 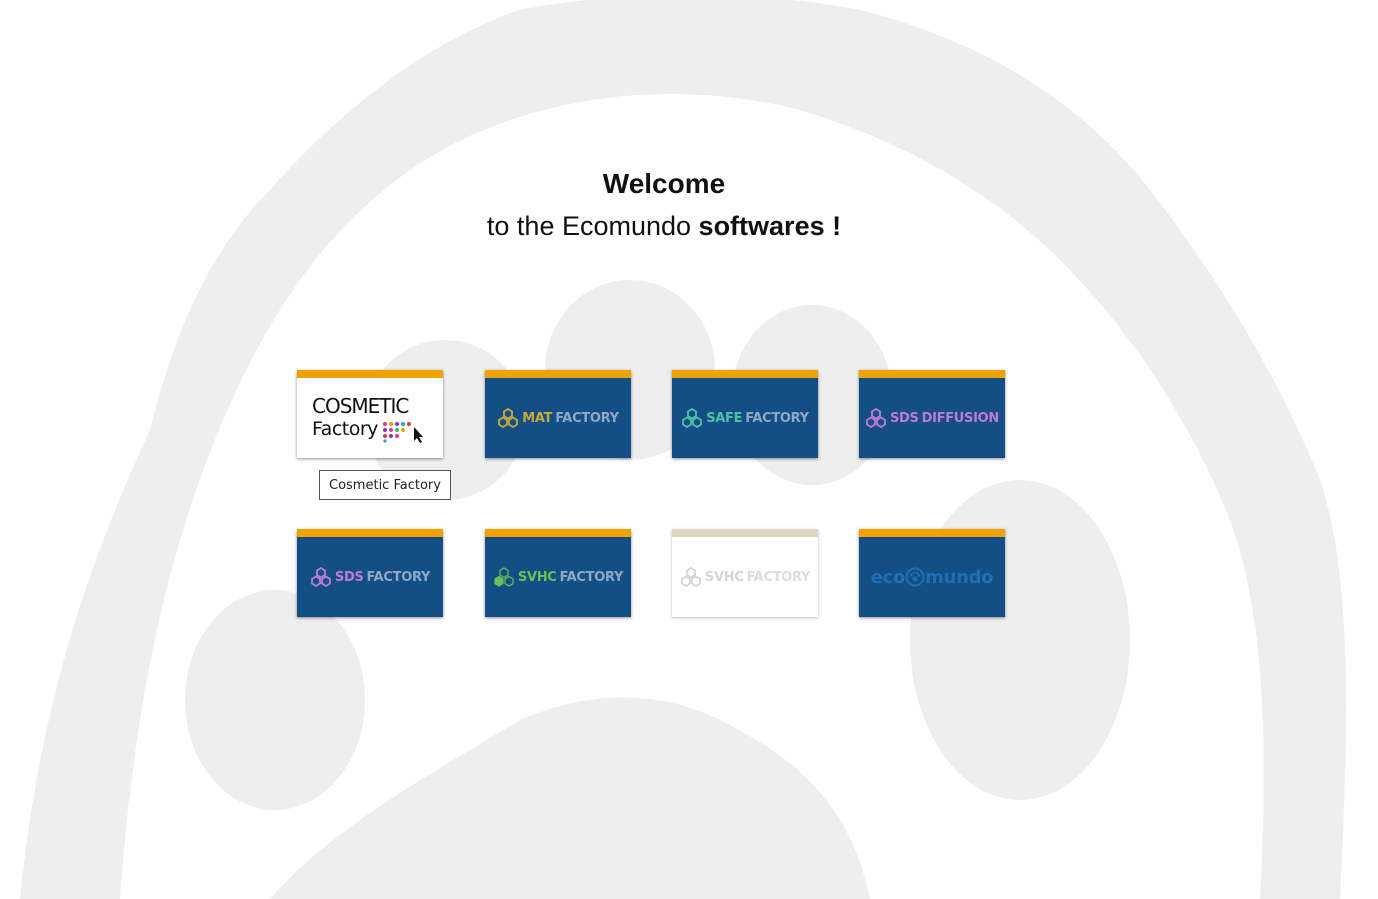 I want to click on welcome-subtitle: to the Ecomundo softwares !, so click(x=664, y=226).